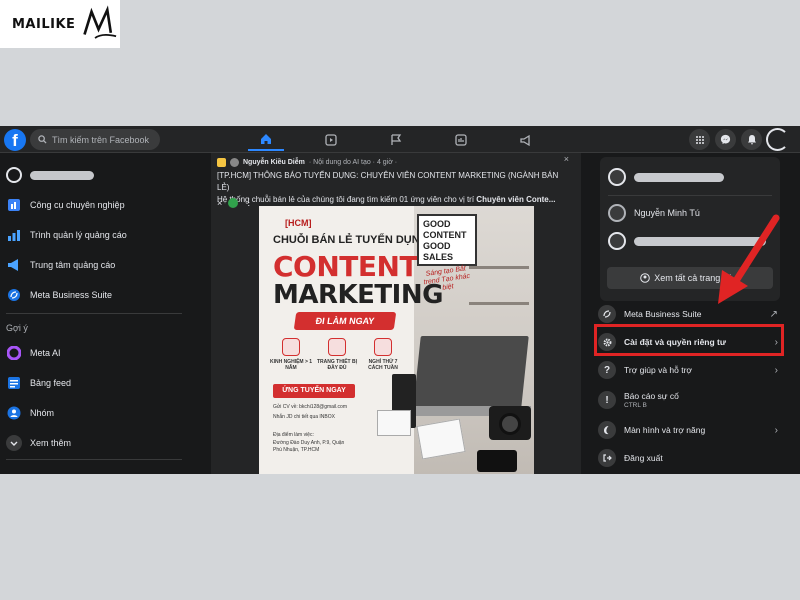 This screenshot has height=600, width=800. I want to click on tab-dashboard, so click(461, 139).